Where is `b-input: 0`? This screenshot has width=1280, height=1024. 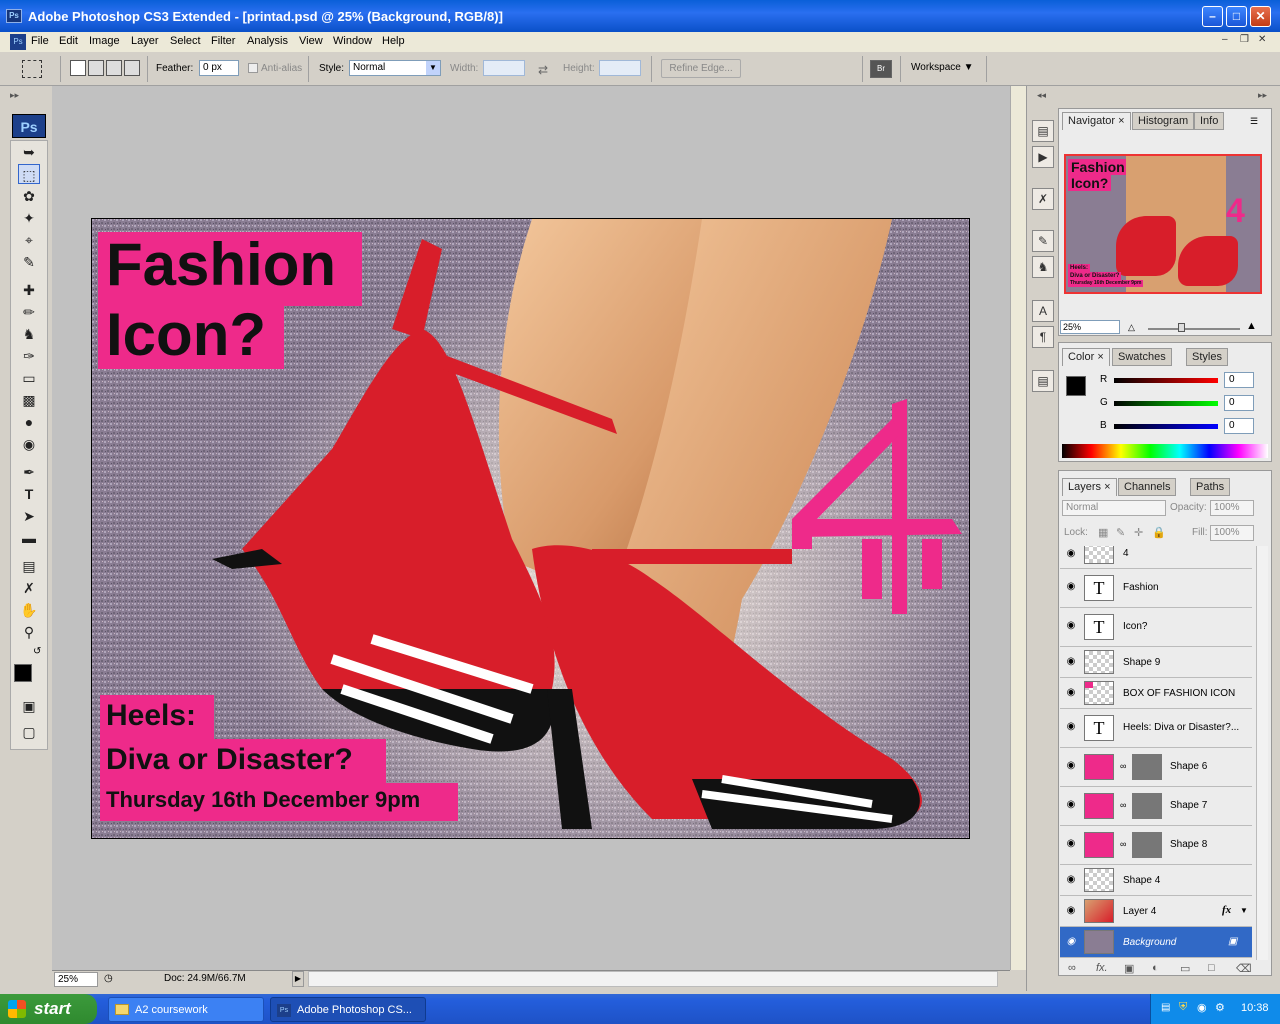 b-input: 0 is located at coordinates (1239, 426).